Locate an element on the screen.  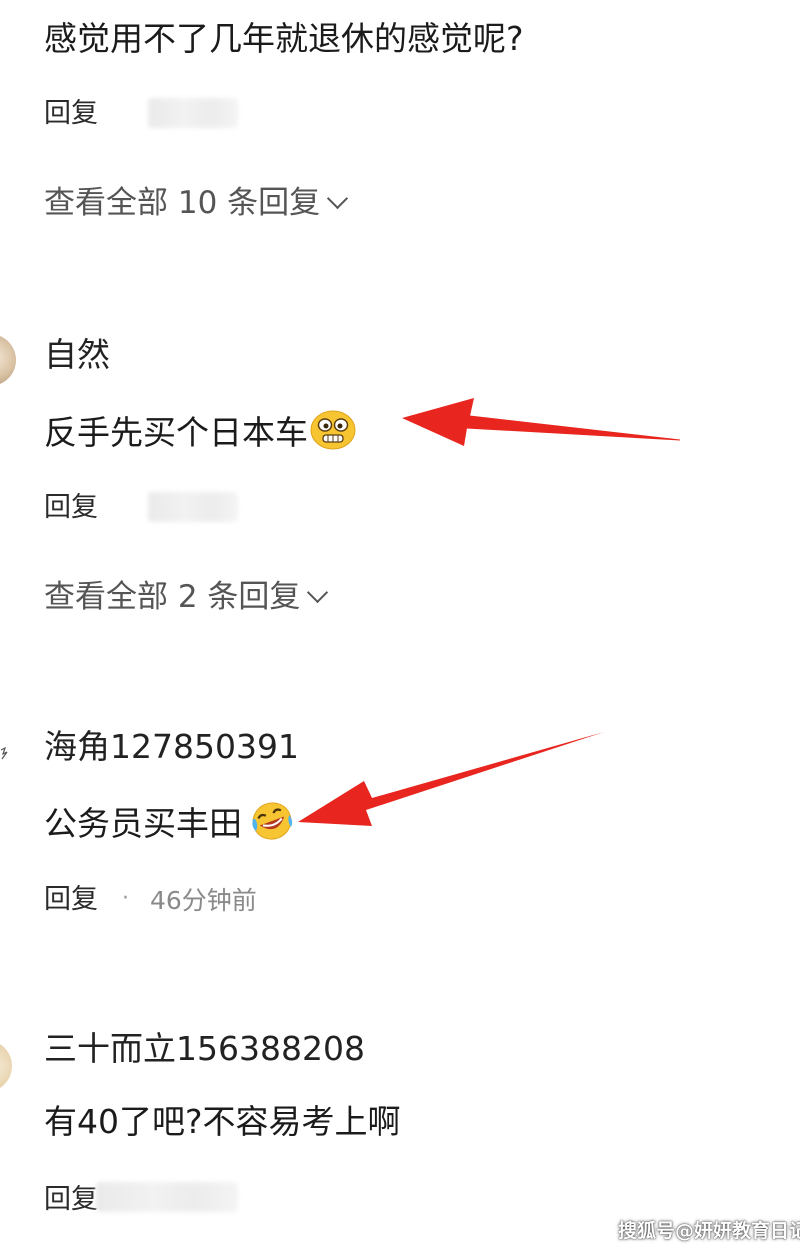
comment-3-timestamp: 46分钟前 is located at coordinates (203, 900).